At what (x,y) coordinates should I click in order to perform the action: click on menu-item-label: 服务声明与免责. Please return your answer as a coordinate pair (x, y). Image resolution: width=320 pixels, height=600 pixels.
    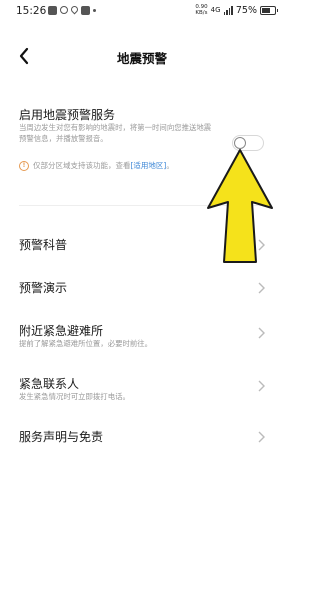
    Looking at the image, I should click on (61, 437).